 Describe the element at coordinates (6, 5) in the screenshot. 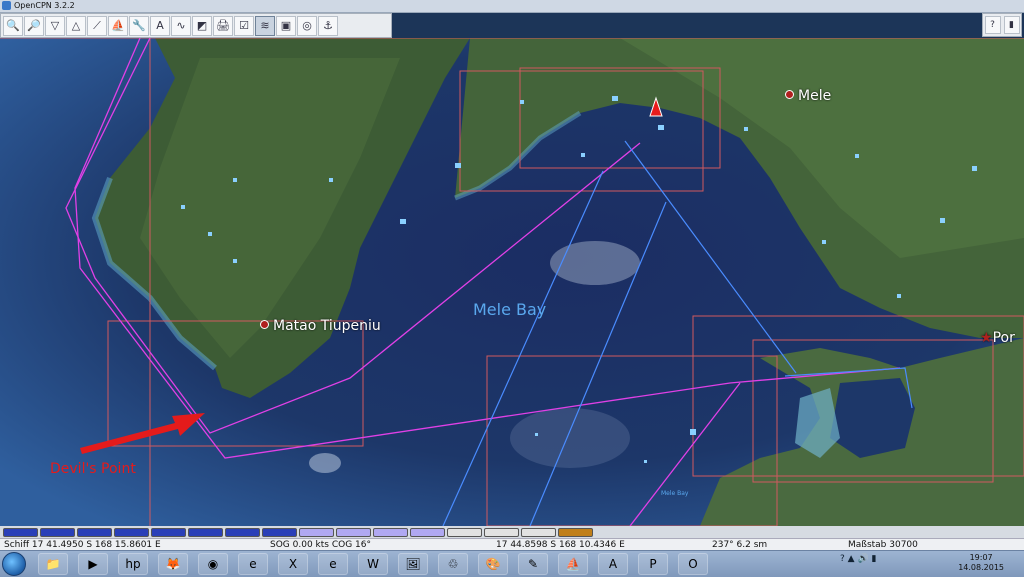

I see `opencpn-app-icon` at that location.